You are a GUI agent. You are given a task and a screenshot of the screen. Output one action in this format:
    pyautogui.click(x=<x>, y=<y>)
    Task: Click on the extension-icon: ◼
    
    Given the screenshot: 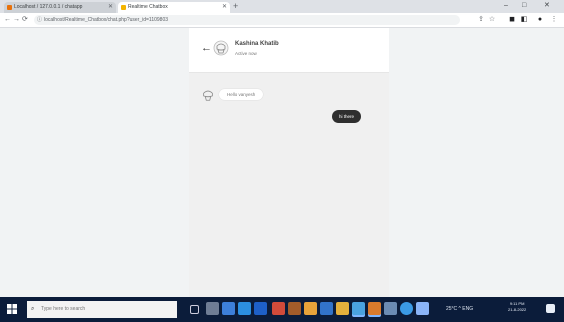 What is the action you would take?
    pyautogui.click(x=512, y=19)
    